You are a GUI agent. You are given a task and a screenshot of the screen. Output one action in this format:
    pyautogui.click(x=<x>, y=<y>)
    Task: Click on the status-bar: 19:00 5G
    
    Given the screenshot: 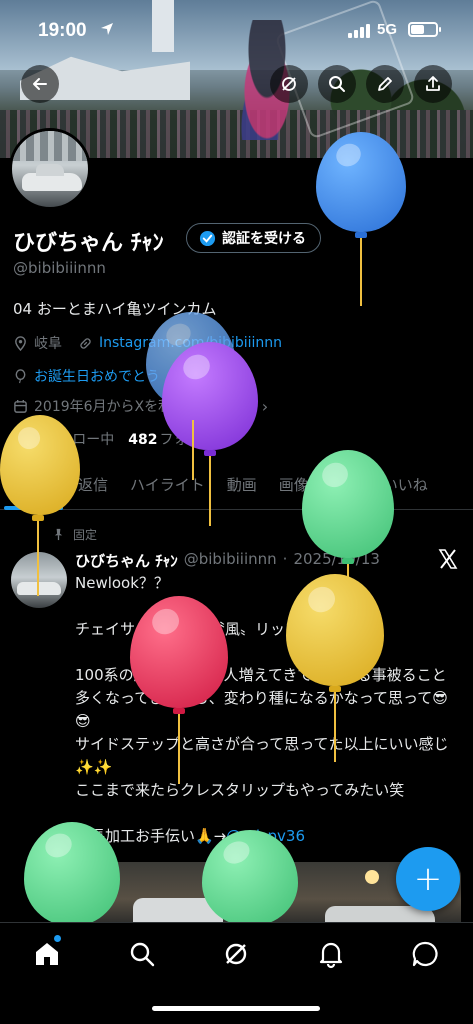 What is the action you would take?
    pyautogui.click(x=236, y=30)
    